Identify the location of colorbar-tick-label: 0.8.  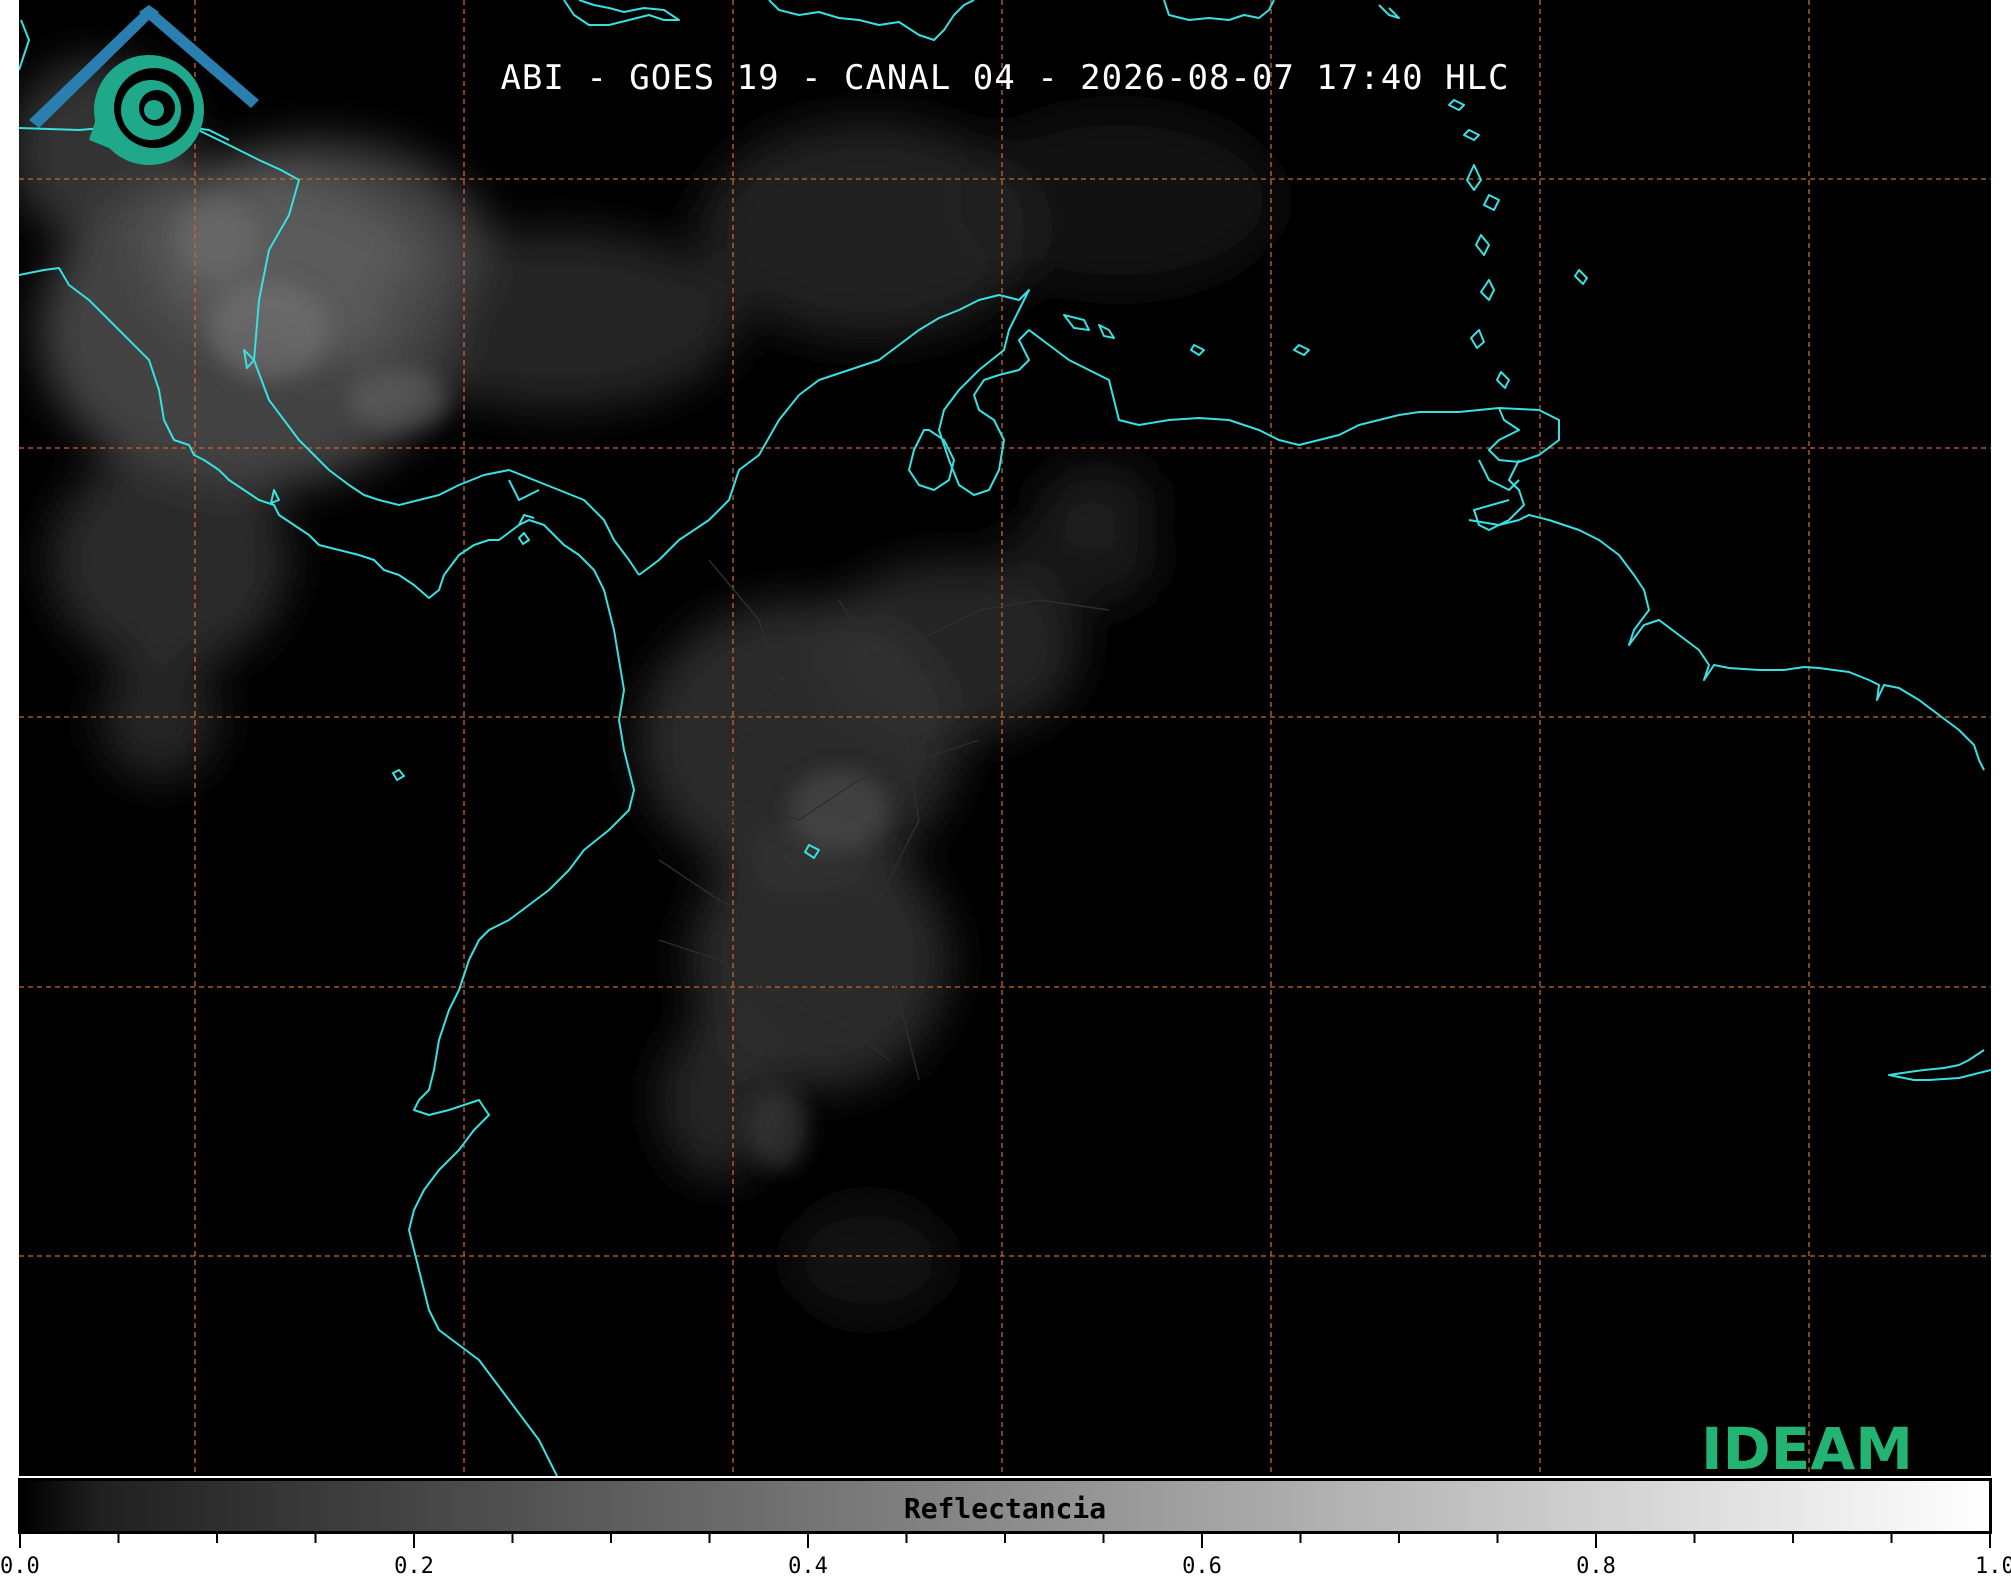
(1596, 1566).